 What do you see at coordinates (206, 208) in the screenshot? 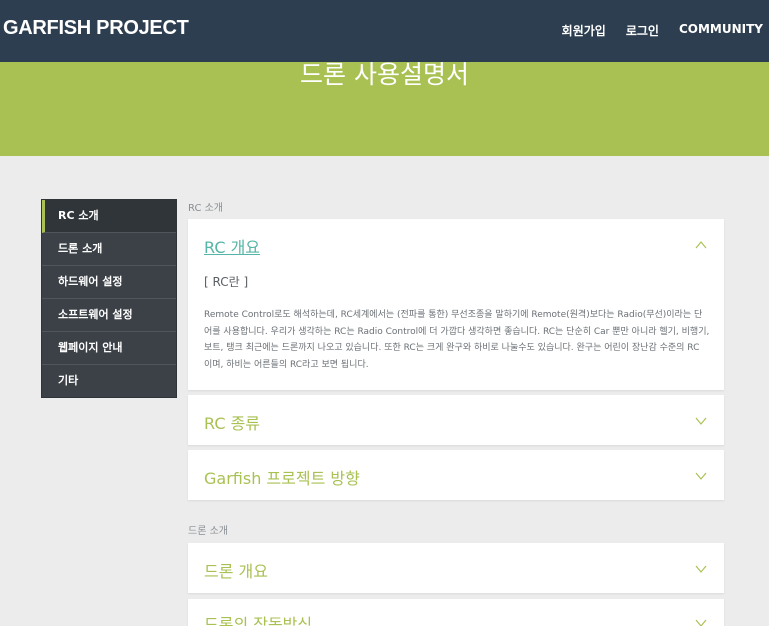
I see `section-label-rc: RC 소개` at bounding box center [206, 208].